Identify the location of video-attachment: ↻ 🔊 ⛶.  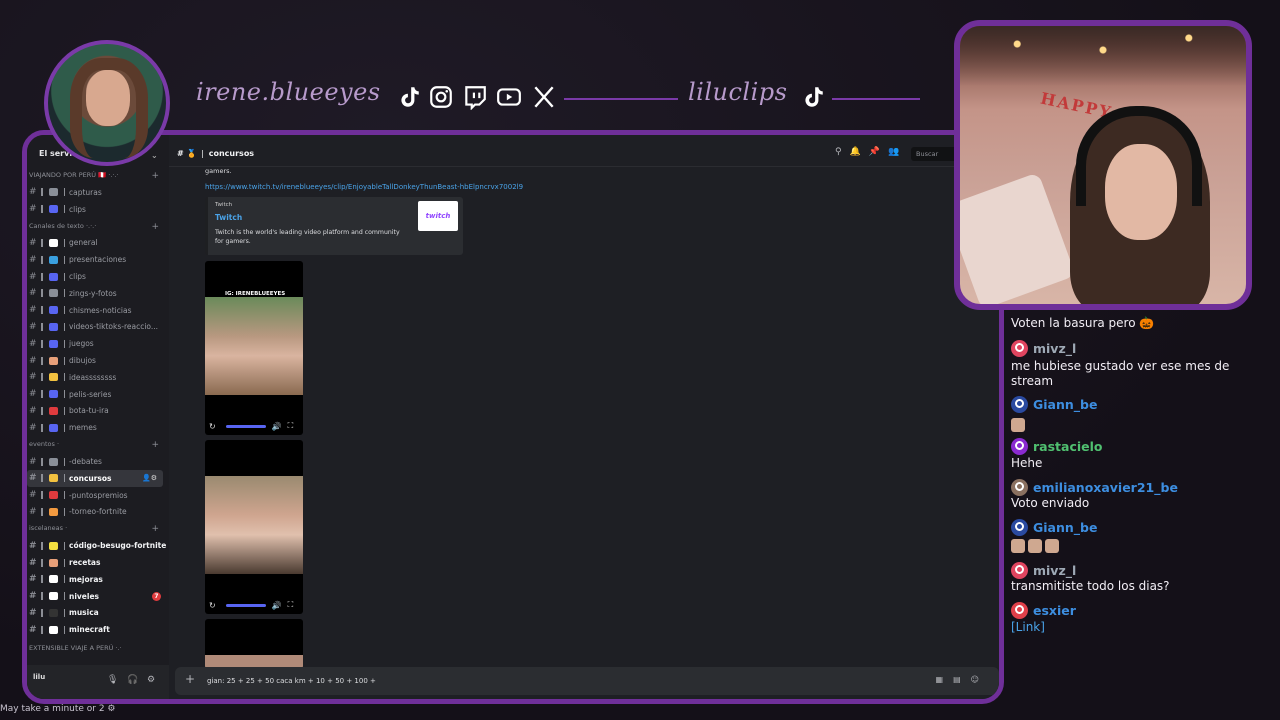
(254, 527).